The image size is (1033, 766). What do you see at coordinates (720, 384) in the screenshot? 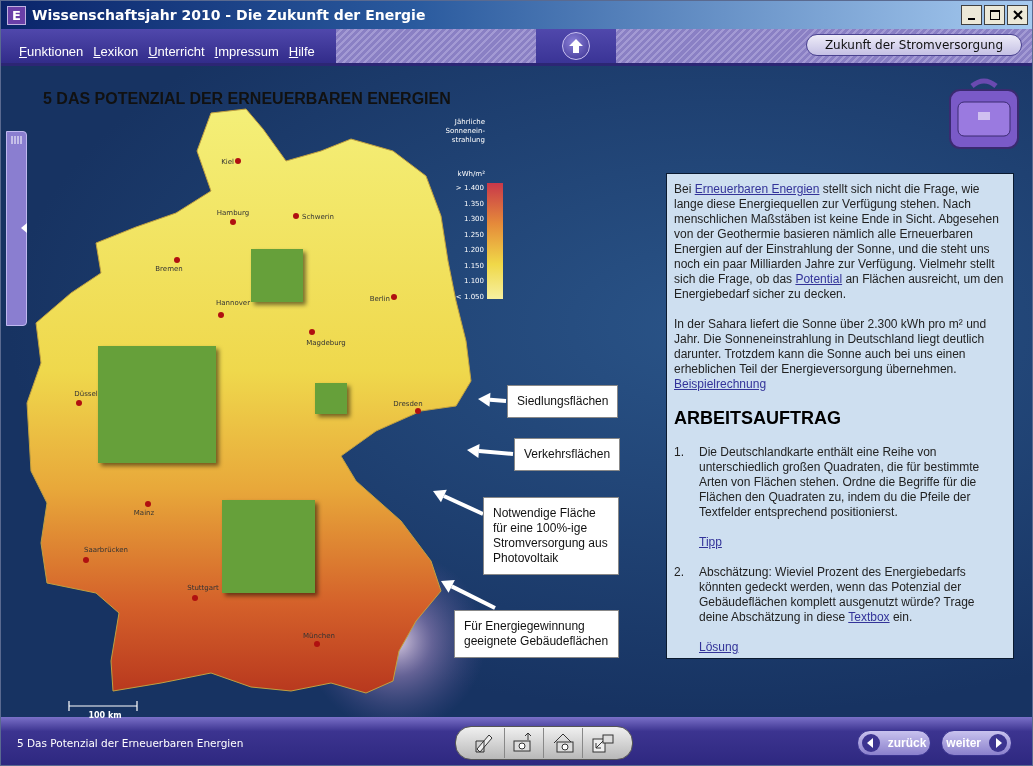
I see `link: Beispielrechnung` at bounding box center [720, 384].